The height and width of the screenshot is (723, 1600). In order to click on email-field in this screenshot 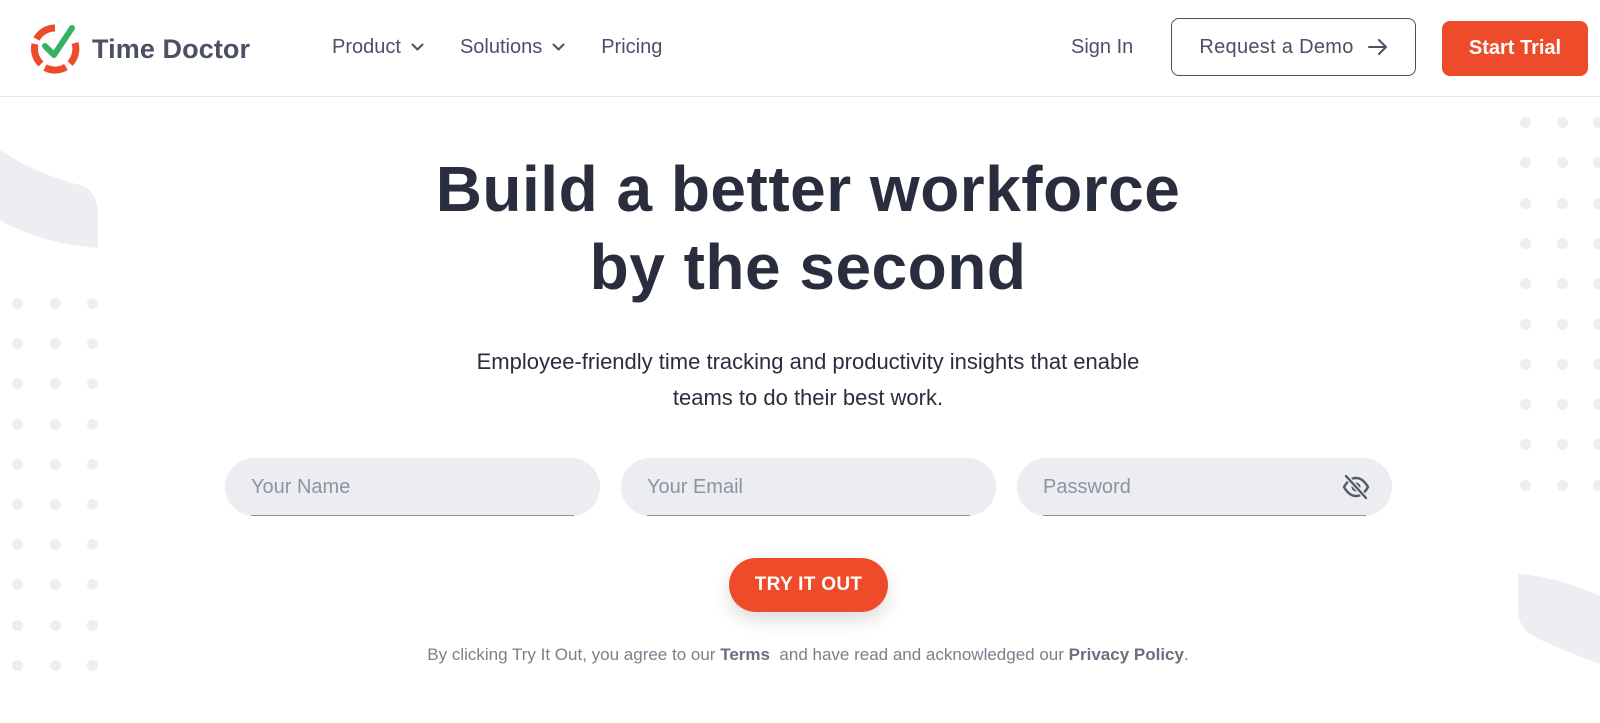, I will do `click(808, 487)`.